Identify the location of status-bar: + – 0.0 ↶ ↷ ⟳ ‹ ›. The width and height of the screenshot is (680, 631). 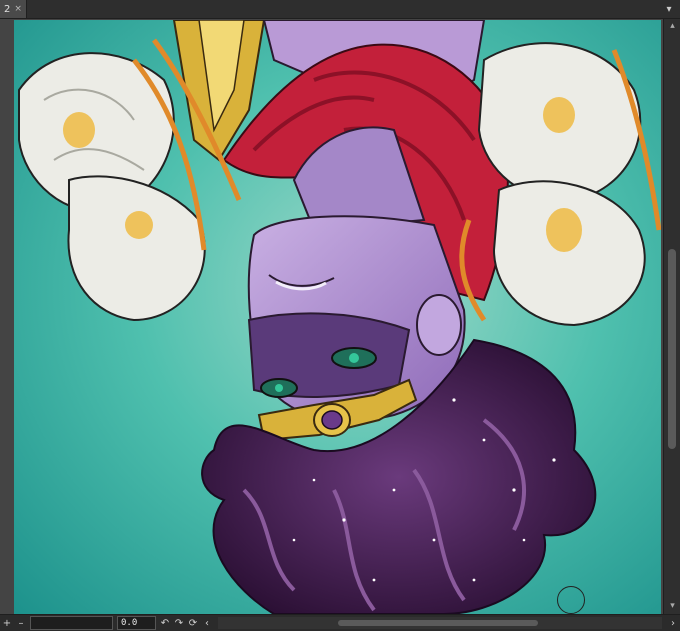
(340, 622).